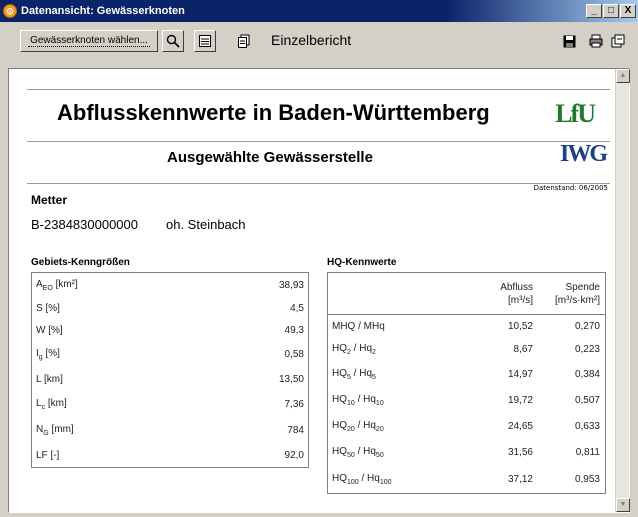  I want to click on maximize-button: □, so click(611, 11).